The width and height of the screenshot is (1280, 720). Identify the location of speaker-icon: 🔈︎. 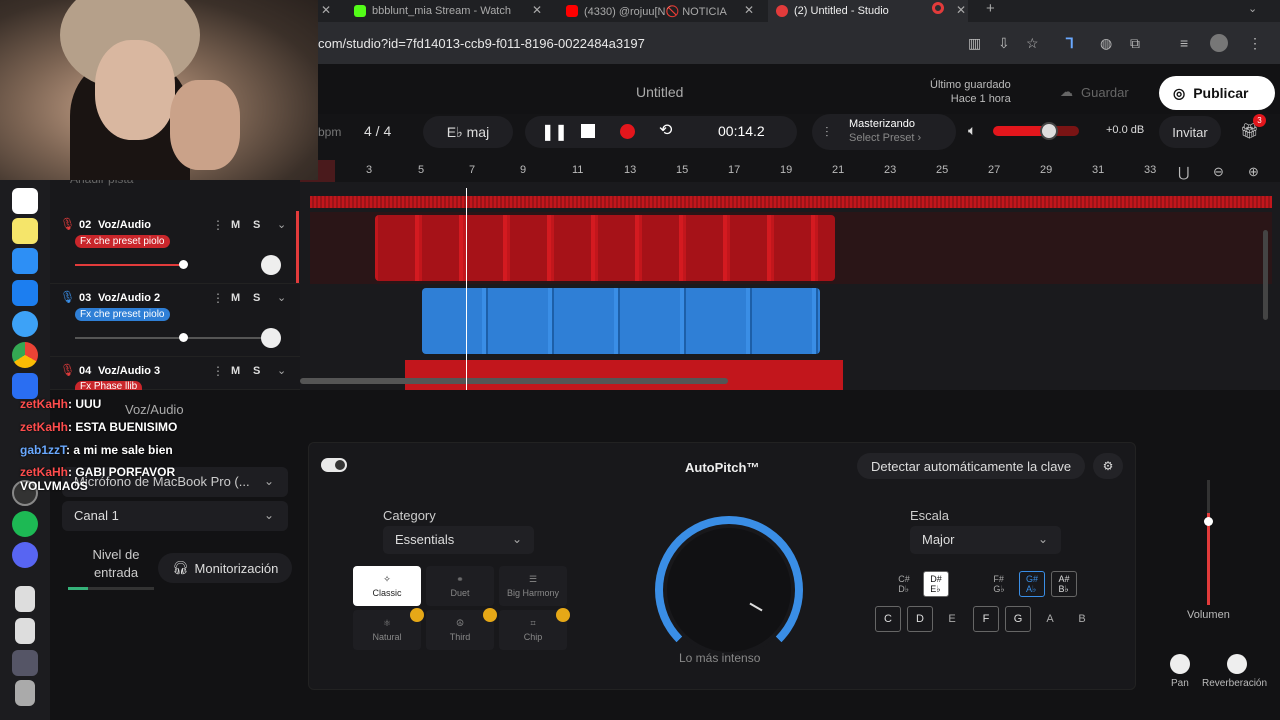
(972, 130).